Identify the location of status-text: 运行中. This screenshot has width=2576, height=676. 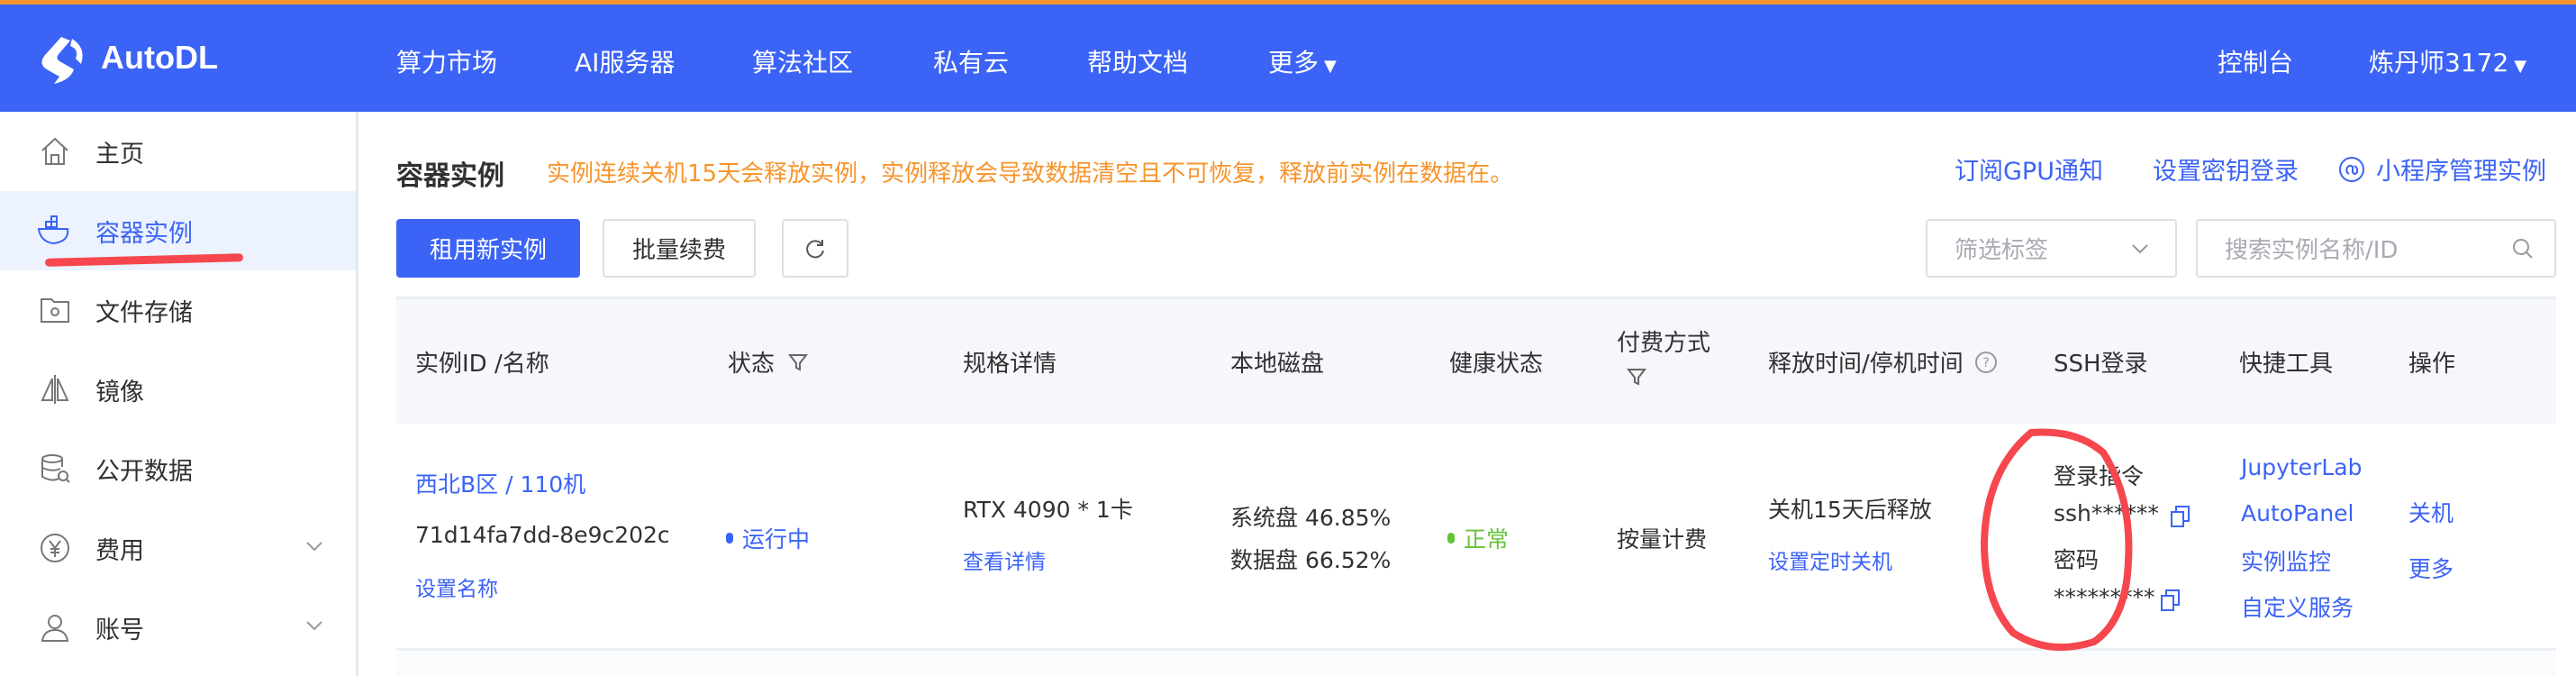
(777, 539).